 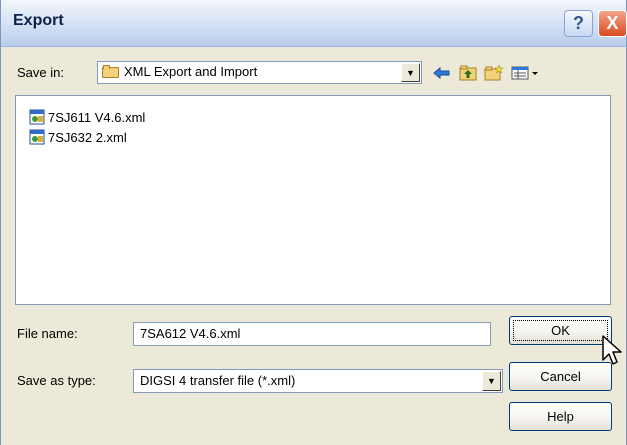 I want to click on save-in-value: XML Export and Import, so click(x=191, y=71).